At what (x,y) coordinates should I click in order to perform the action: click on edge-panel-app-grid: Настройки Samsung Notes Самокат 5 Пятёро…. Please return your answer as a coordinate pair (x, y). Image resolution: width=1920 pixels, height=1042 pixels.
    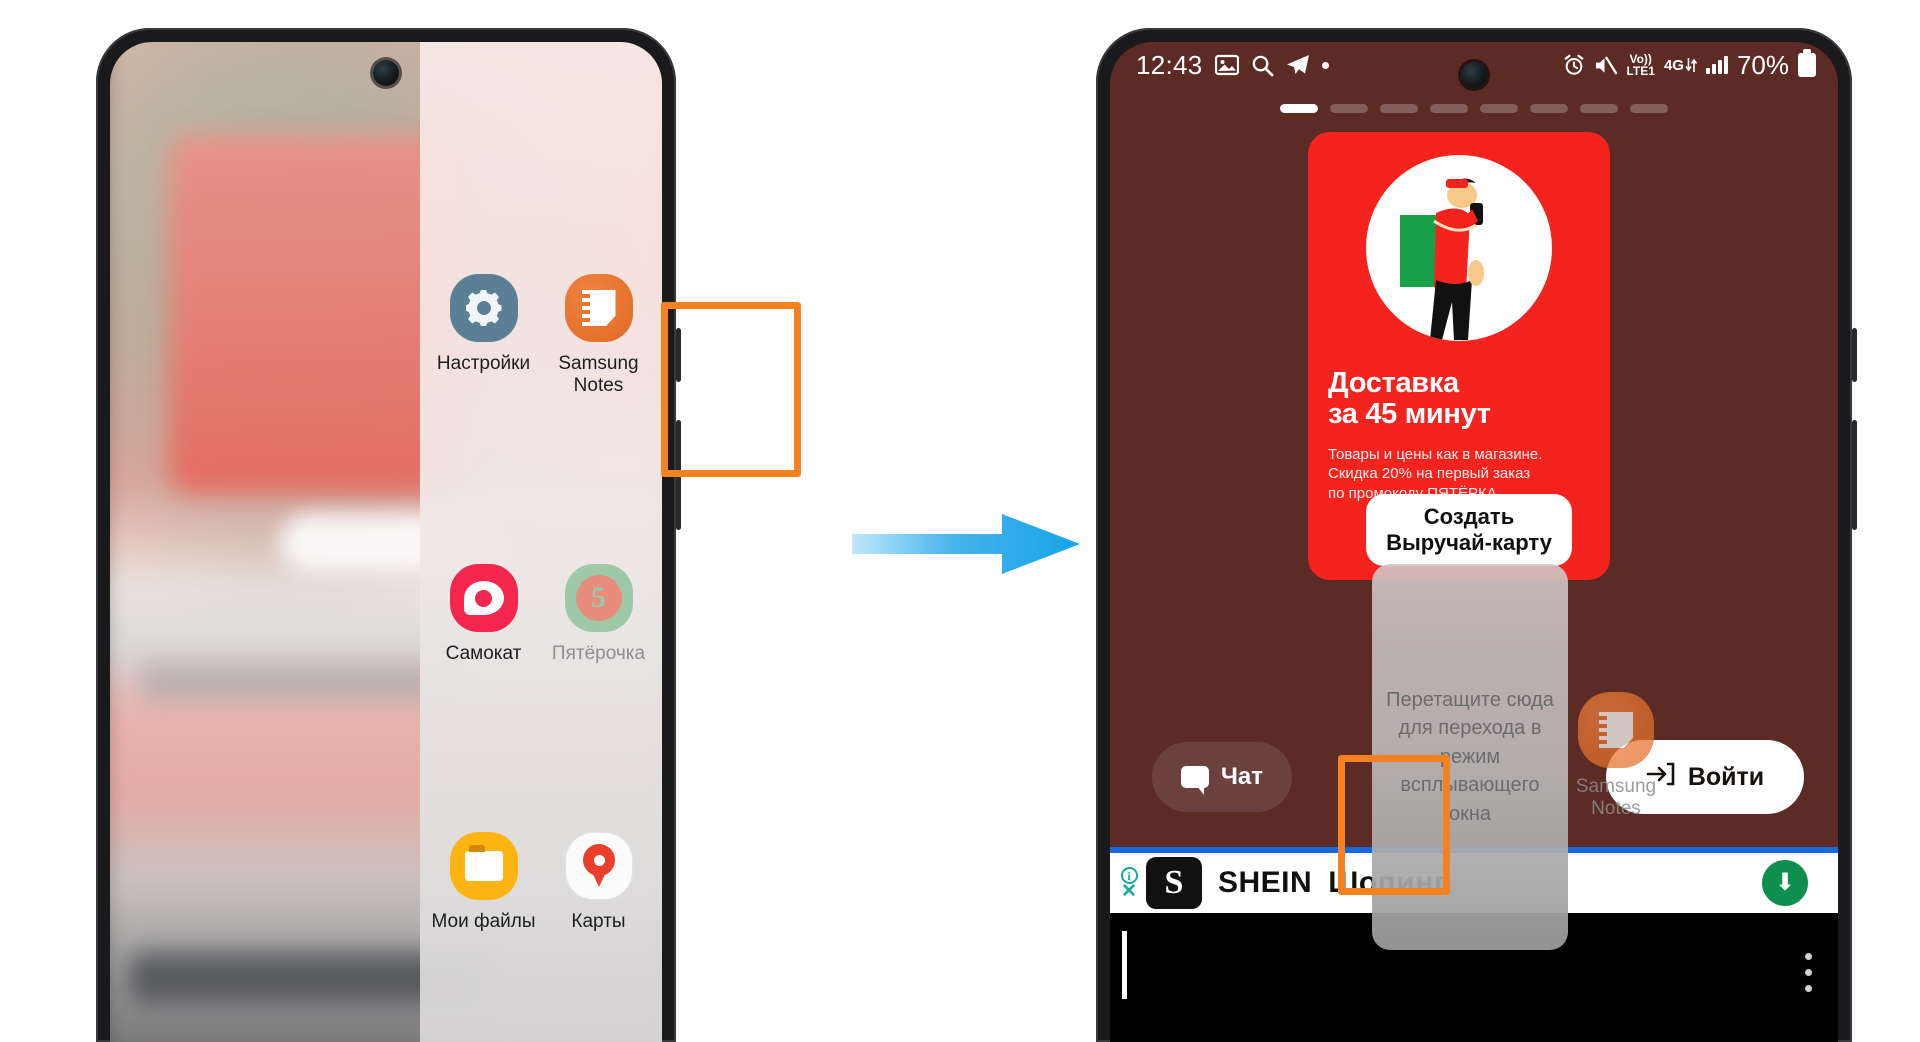
    Looking at the image, I should click on (541, 542).